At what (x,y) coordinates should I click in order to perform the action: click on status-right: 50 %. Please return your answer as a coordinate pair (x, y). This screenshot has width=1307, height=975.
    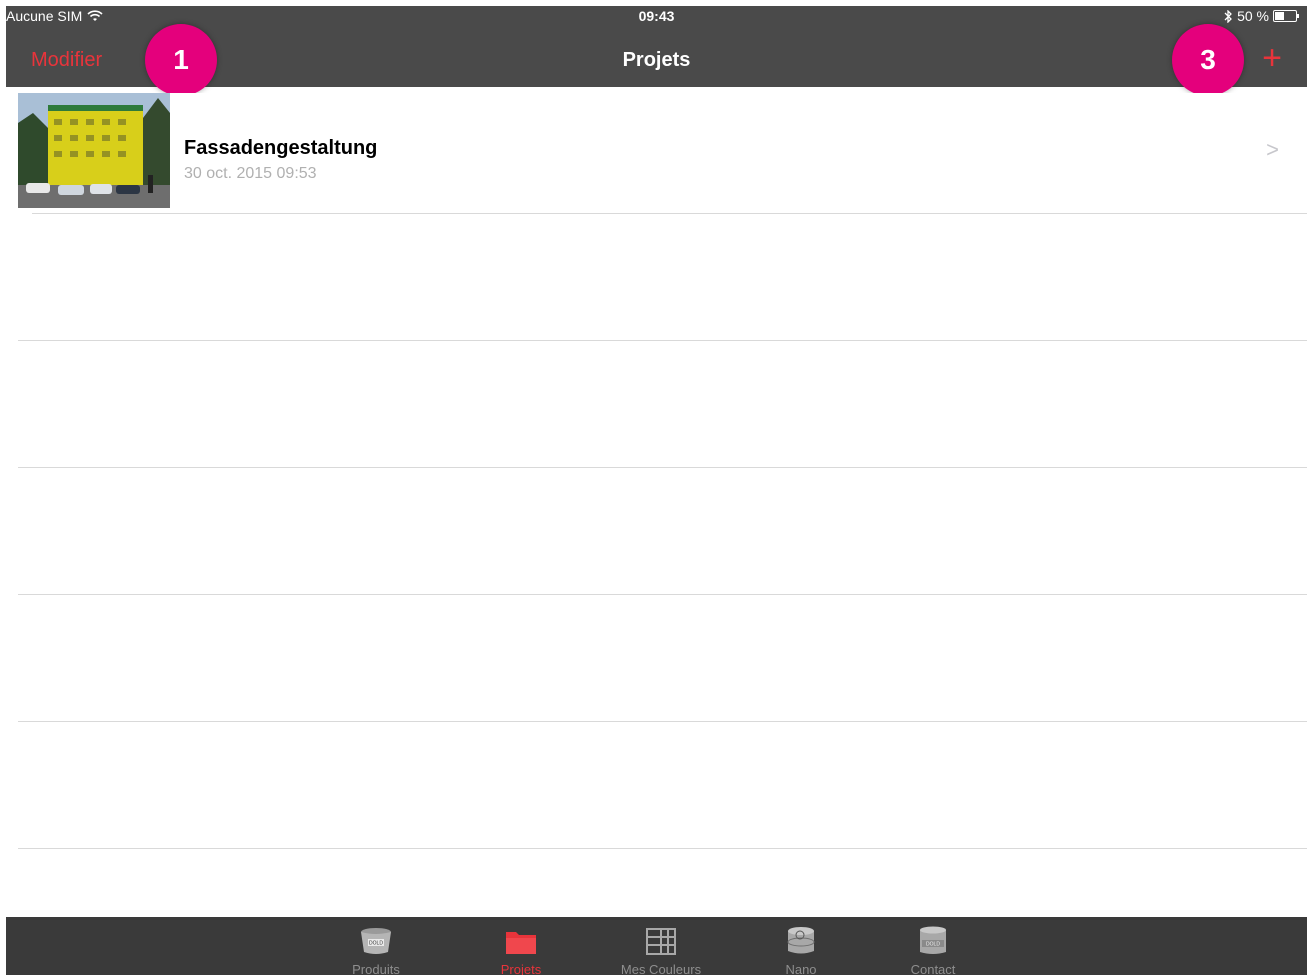
    Looking at the image, I should click on (1261, 16).